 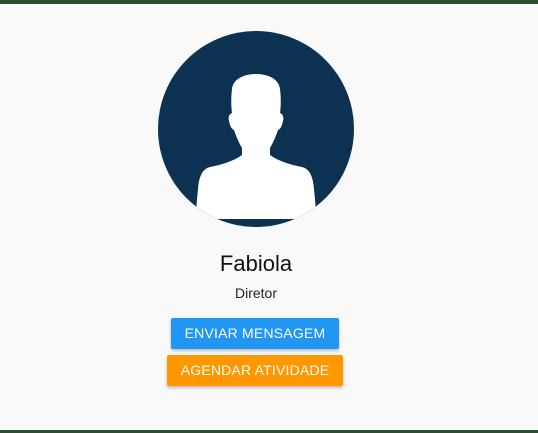 I want to click on schedule-activity-button: AGENDAR ATIVIDADE, so click(x=255, y=370).